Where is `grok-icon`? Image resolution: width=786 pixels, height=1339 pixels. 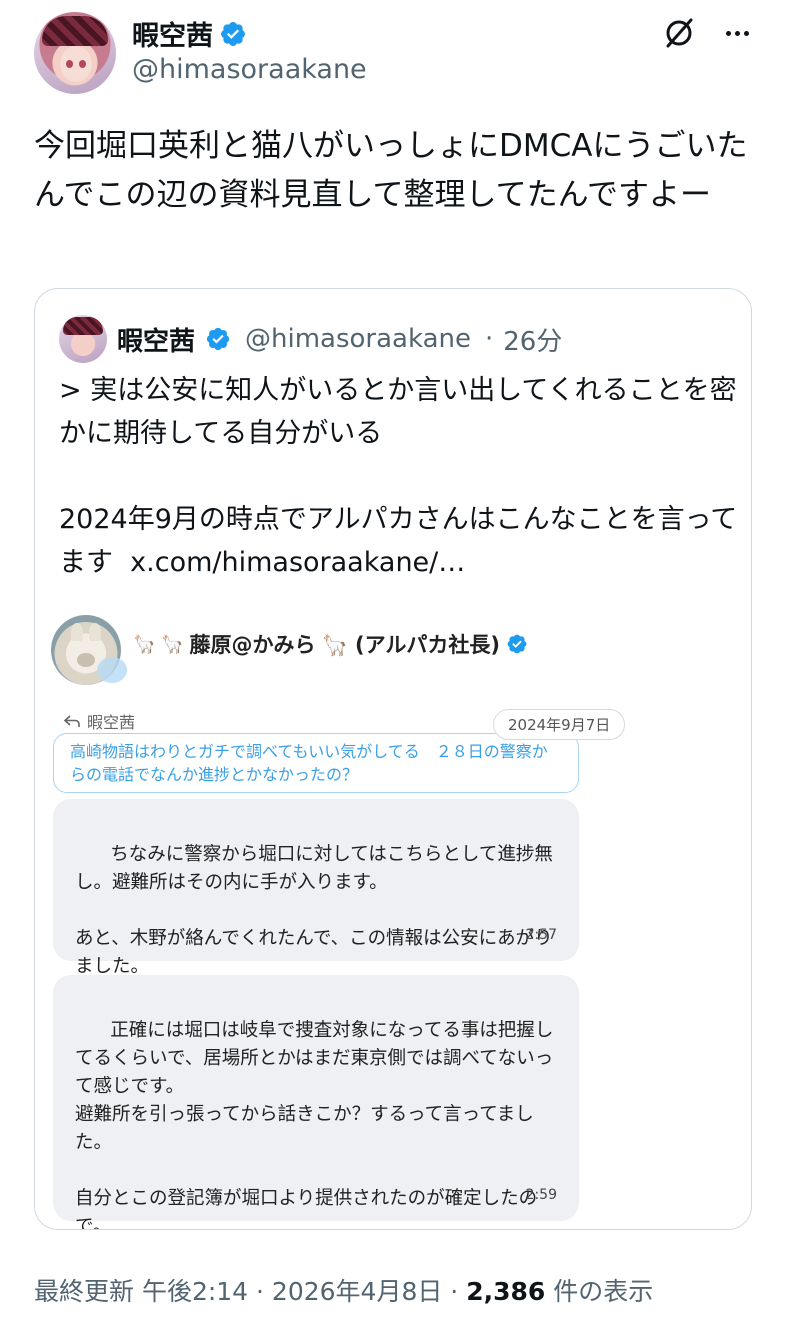 grok-icon is located at coordinates (679, 33).